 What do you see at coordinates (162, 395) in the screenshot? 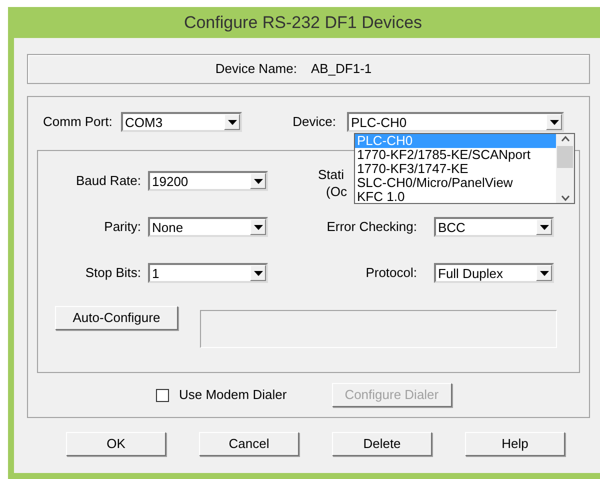
I see `checkbox` at bounding box center [162, 395].